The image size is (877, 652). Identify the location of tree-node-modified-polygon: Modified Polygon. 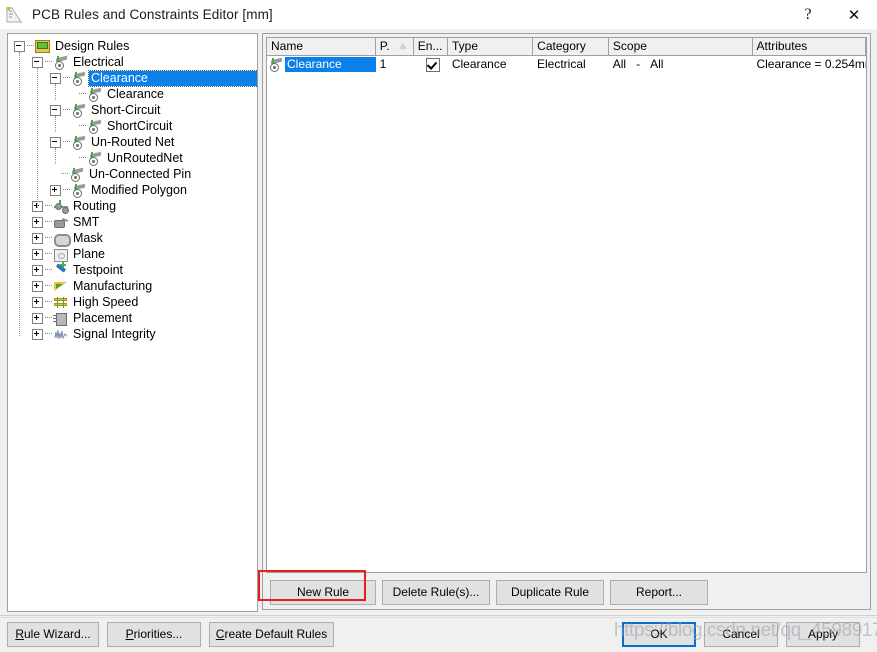
(132, 190).